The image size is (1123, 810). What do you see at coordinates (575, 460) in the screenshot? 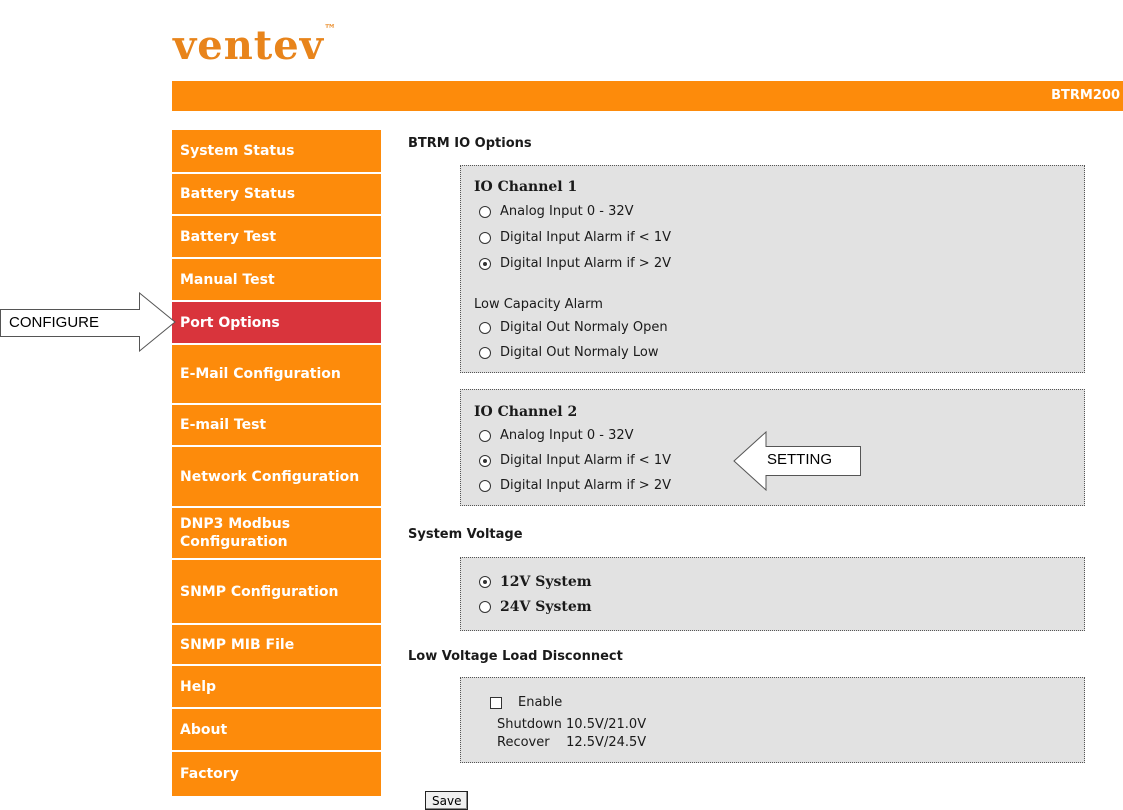
I see `ch2-option-alarm-lt-1v: Digital Input Alarm if < 1V` at bounding box center [575, 460].